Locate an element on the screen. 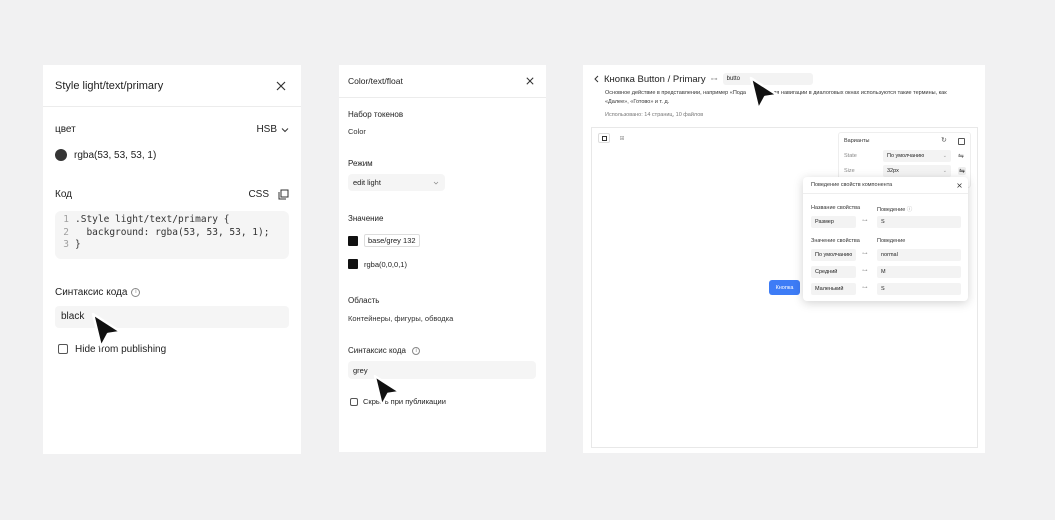 The width and height of the screenshot is (1055, 520). prop-name-header: Название свойства is located at coordinates (836, 208).